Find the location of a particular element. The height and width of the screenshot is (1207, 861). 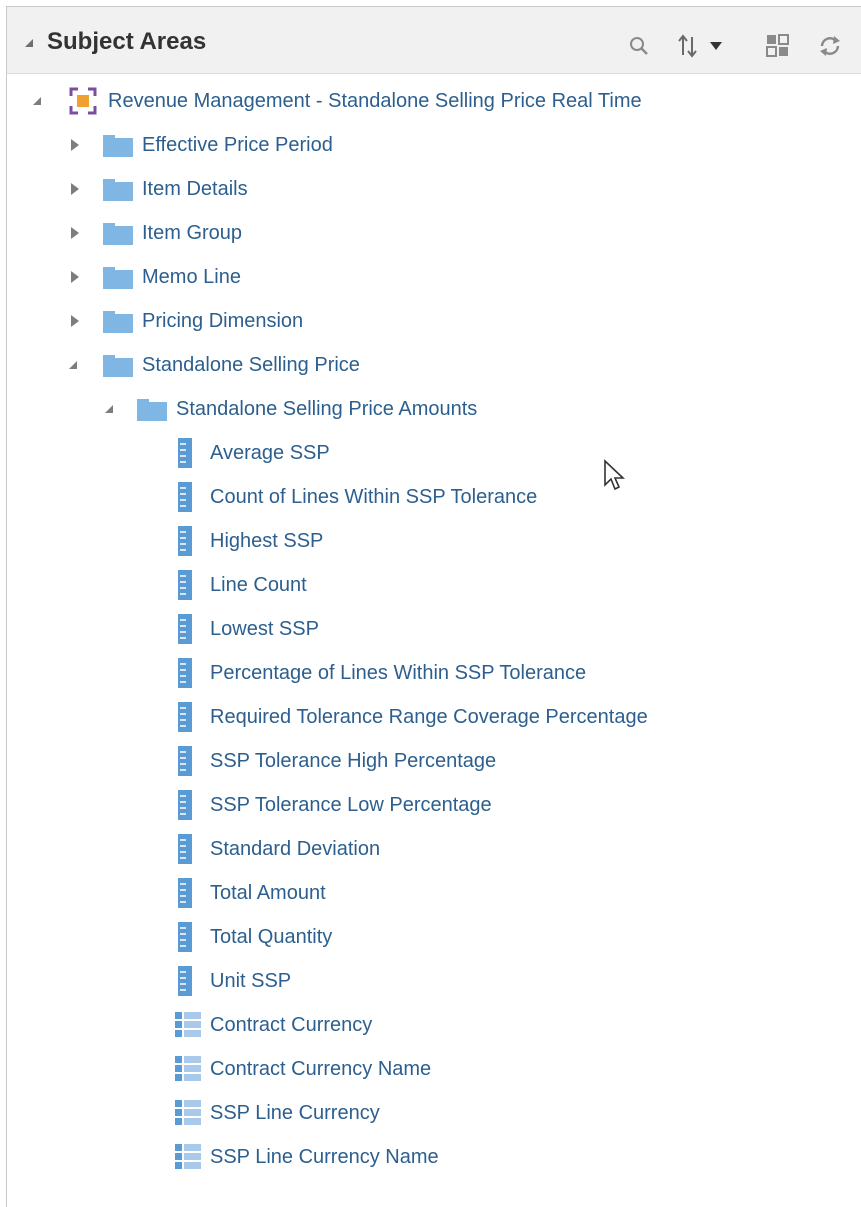

measure-label: Line Count is located at coordinates (258, 585).